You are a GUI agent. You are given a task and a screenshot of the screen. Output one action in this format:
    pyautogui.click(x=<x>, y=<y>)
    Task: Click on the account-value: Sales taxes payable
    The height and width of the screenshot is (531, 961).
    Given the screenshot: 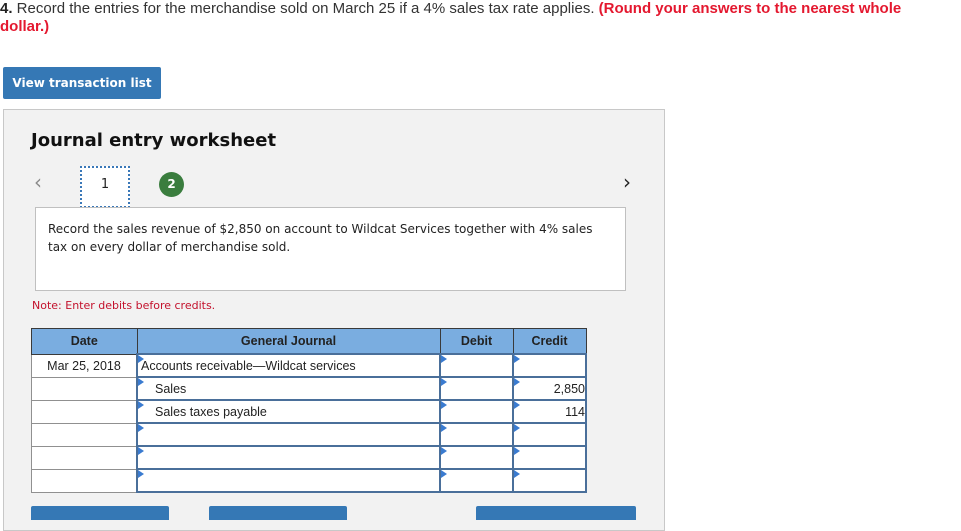 What is the action you would take?
    pyautogui.click(x=211, y=411)
    